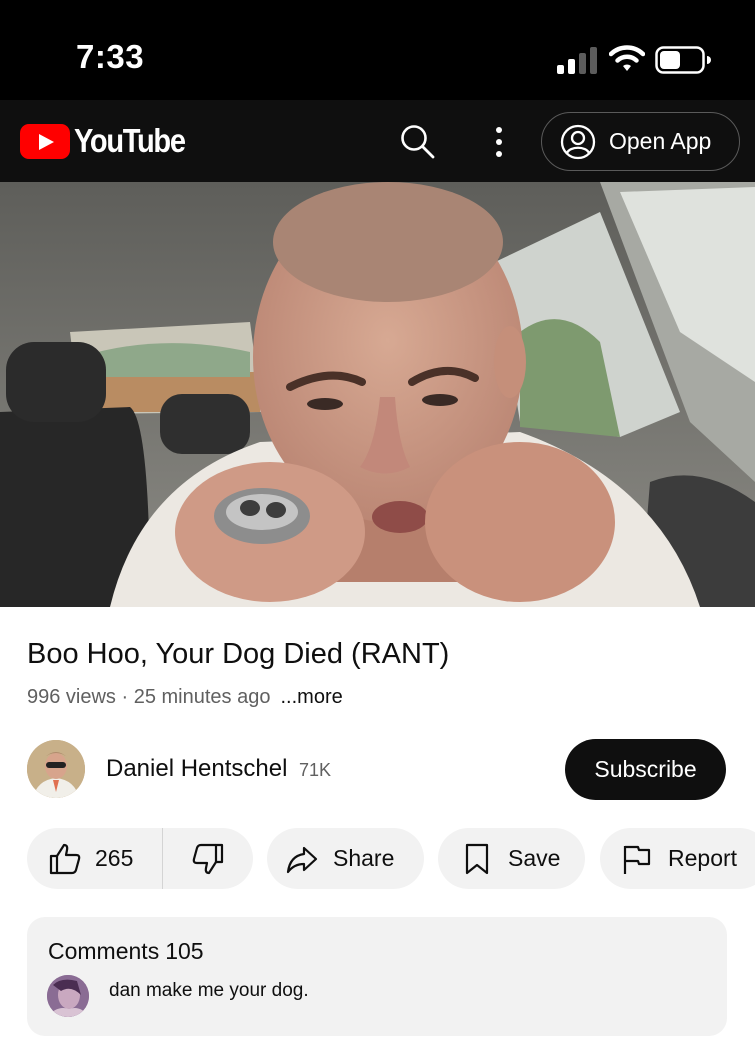 The height and width of the screenshot is (1048, 755). Describe the element at coordinates (184, 951) in the screenshot. I see `comments-count: 105` at that location.